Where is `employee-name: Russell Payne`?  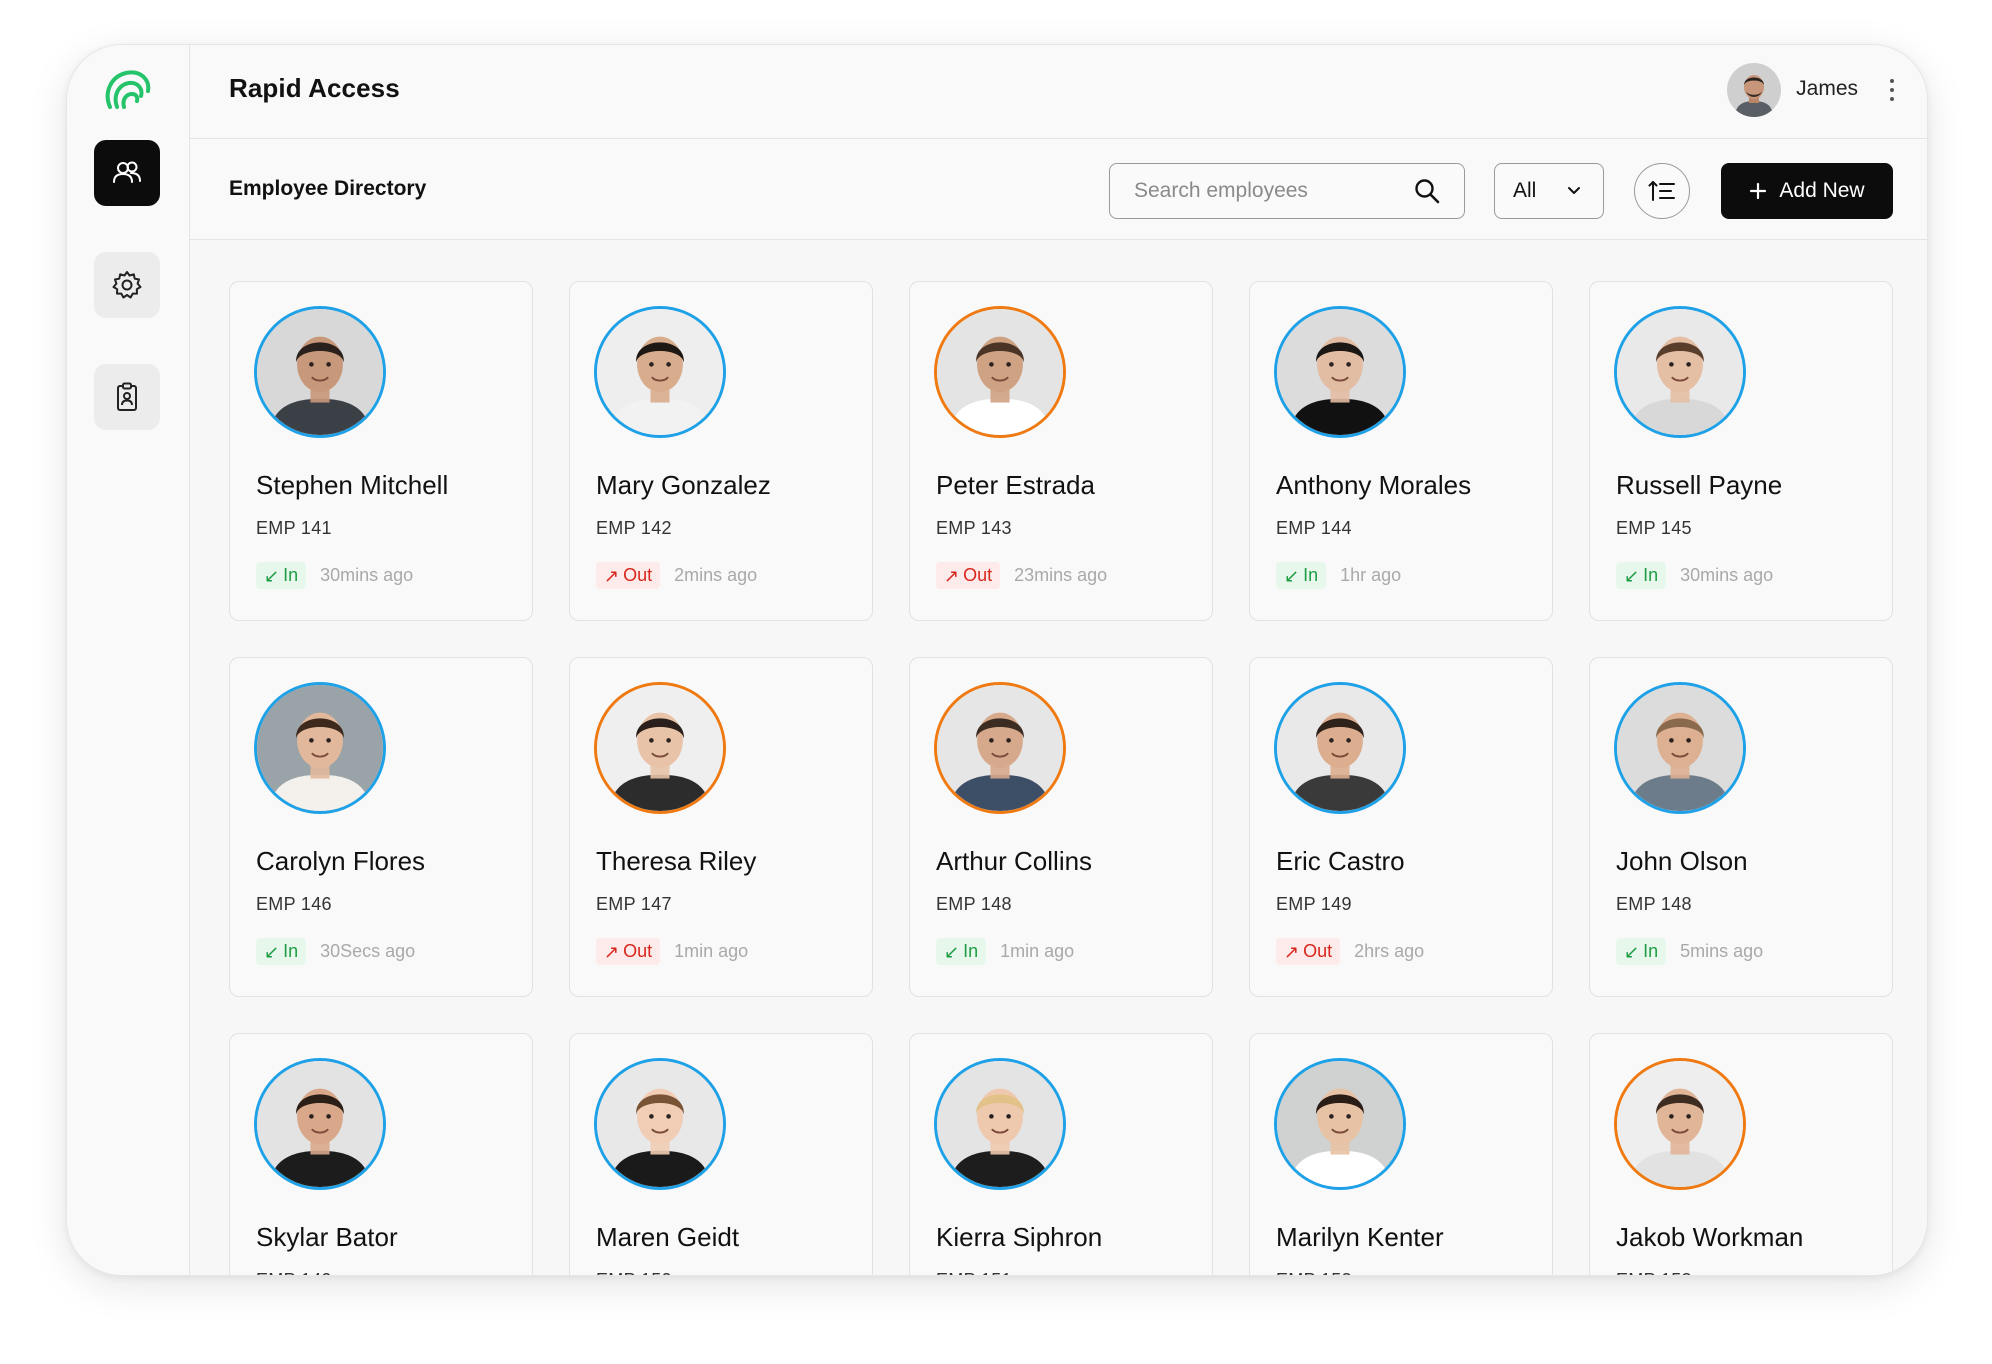
employee-name: Russell Payne is located at coordinates (1699, 485).